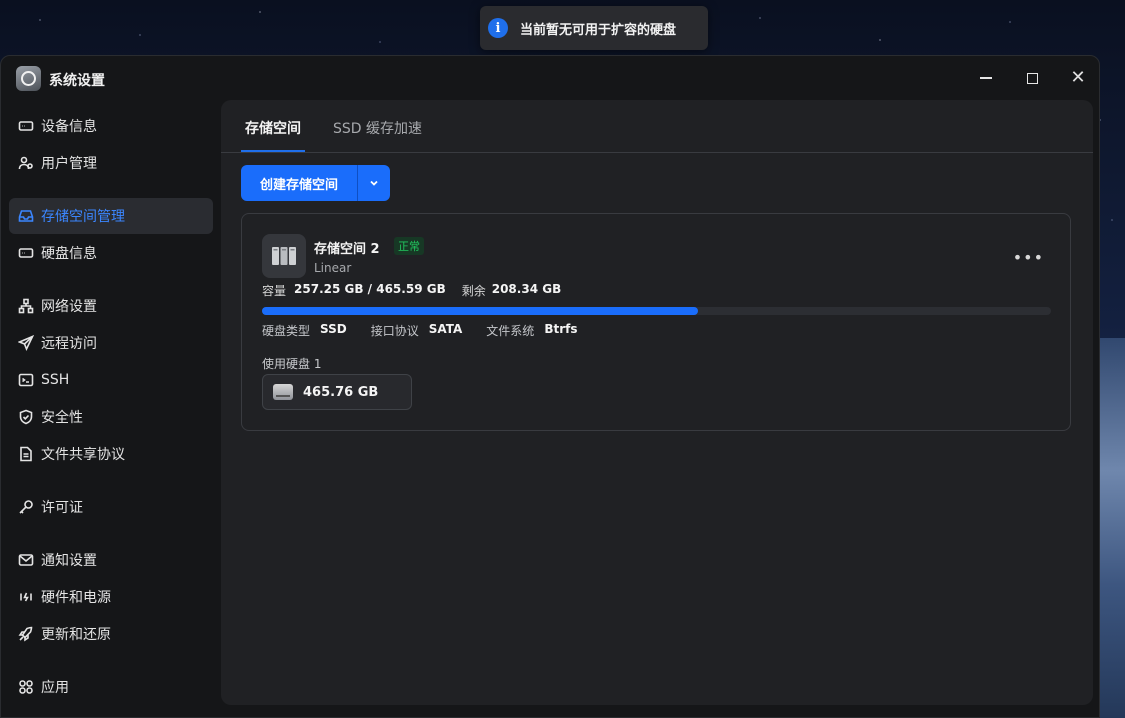  Describe the element at coordinates (111, 343) in the screenshot. I see `sidebar-item-remote-access: 远程访问` at that location.